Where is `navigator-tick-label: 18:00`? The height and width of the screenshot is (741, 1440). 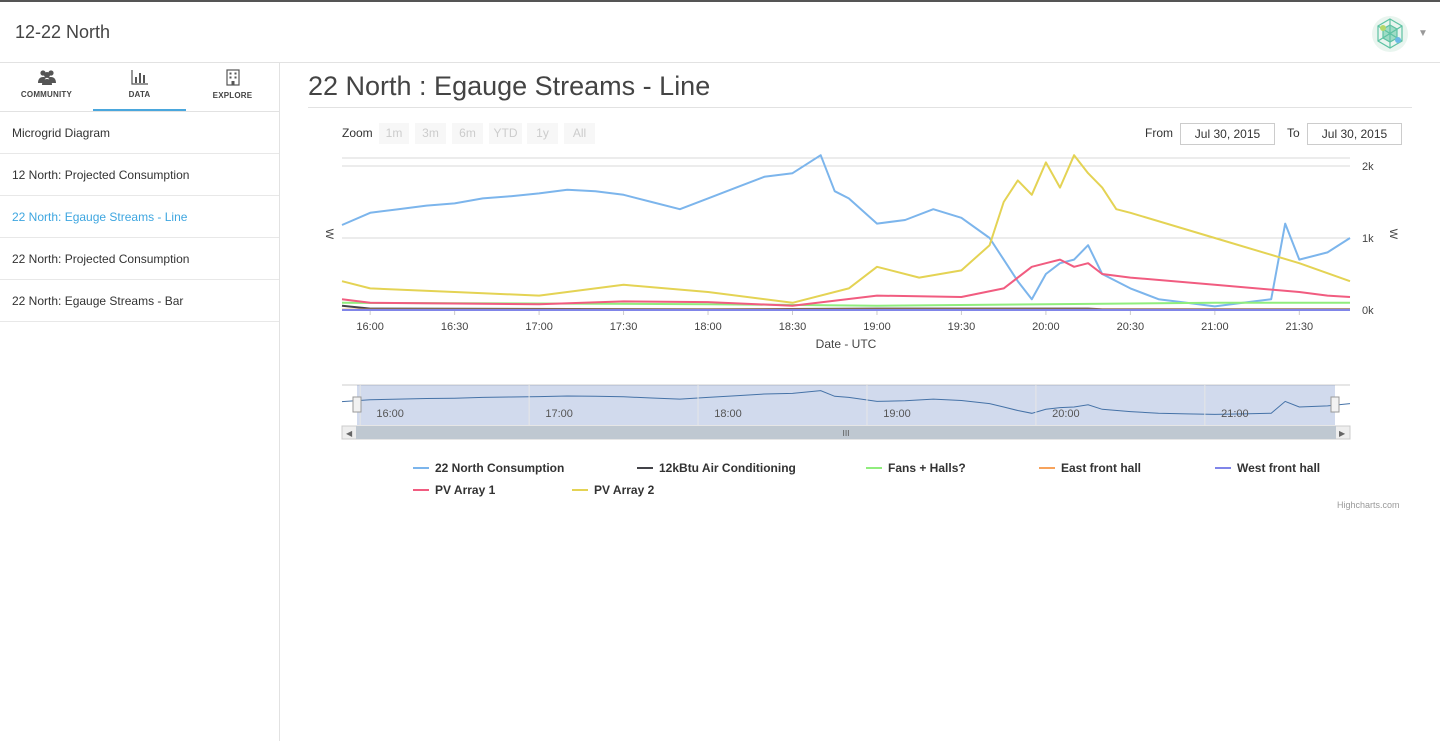 navigator-tick-label: 18:00 is located at coordinates (728, 414).